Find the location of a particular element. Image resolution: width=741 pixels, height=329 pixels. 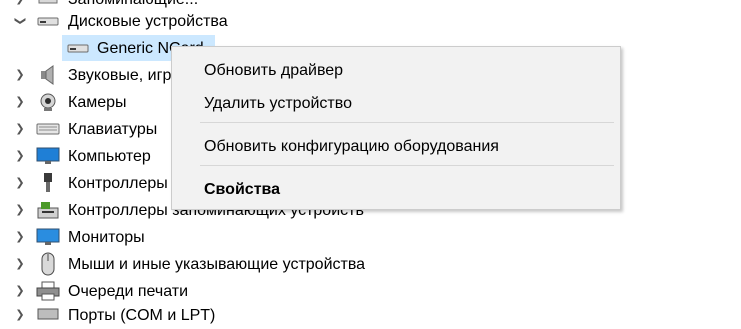

webcam-icon is located at coordinates (48, 102).